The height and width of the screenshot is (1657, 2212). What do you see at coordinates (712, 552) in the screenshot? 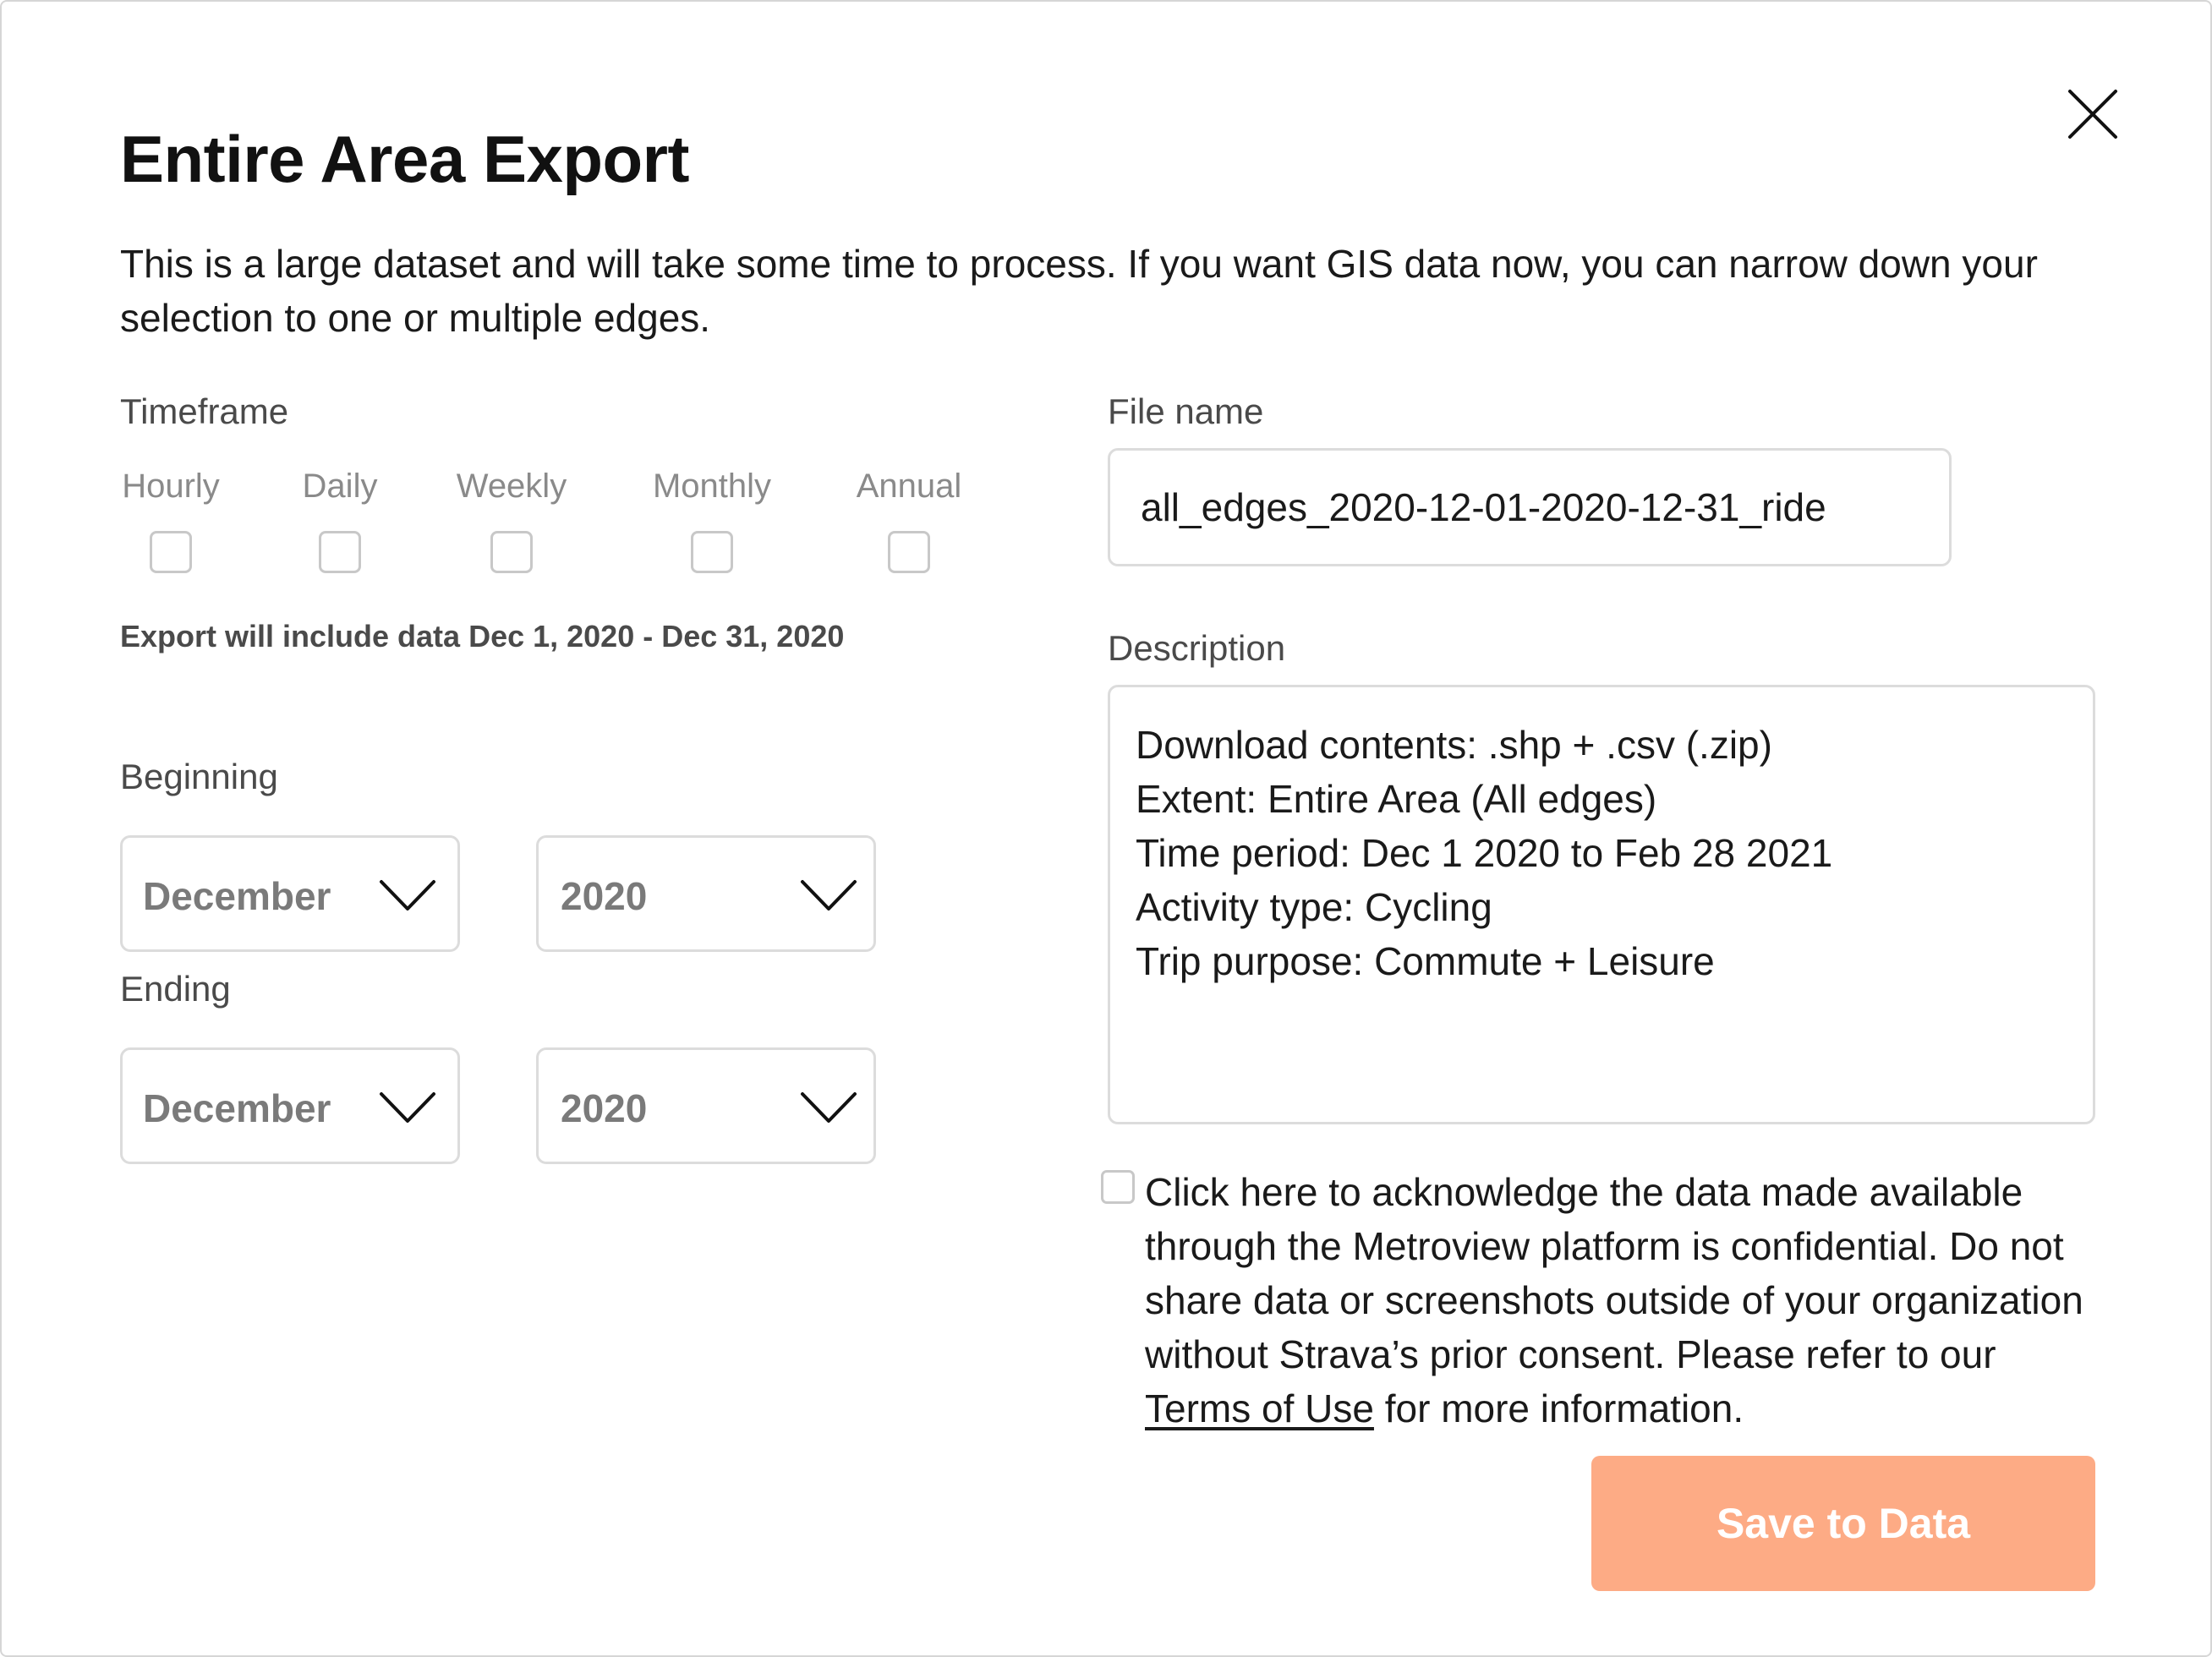
I see `timeframe-monthly-checkbox` at bounding box center [712, 552].